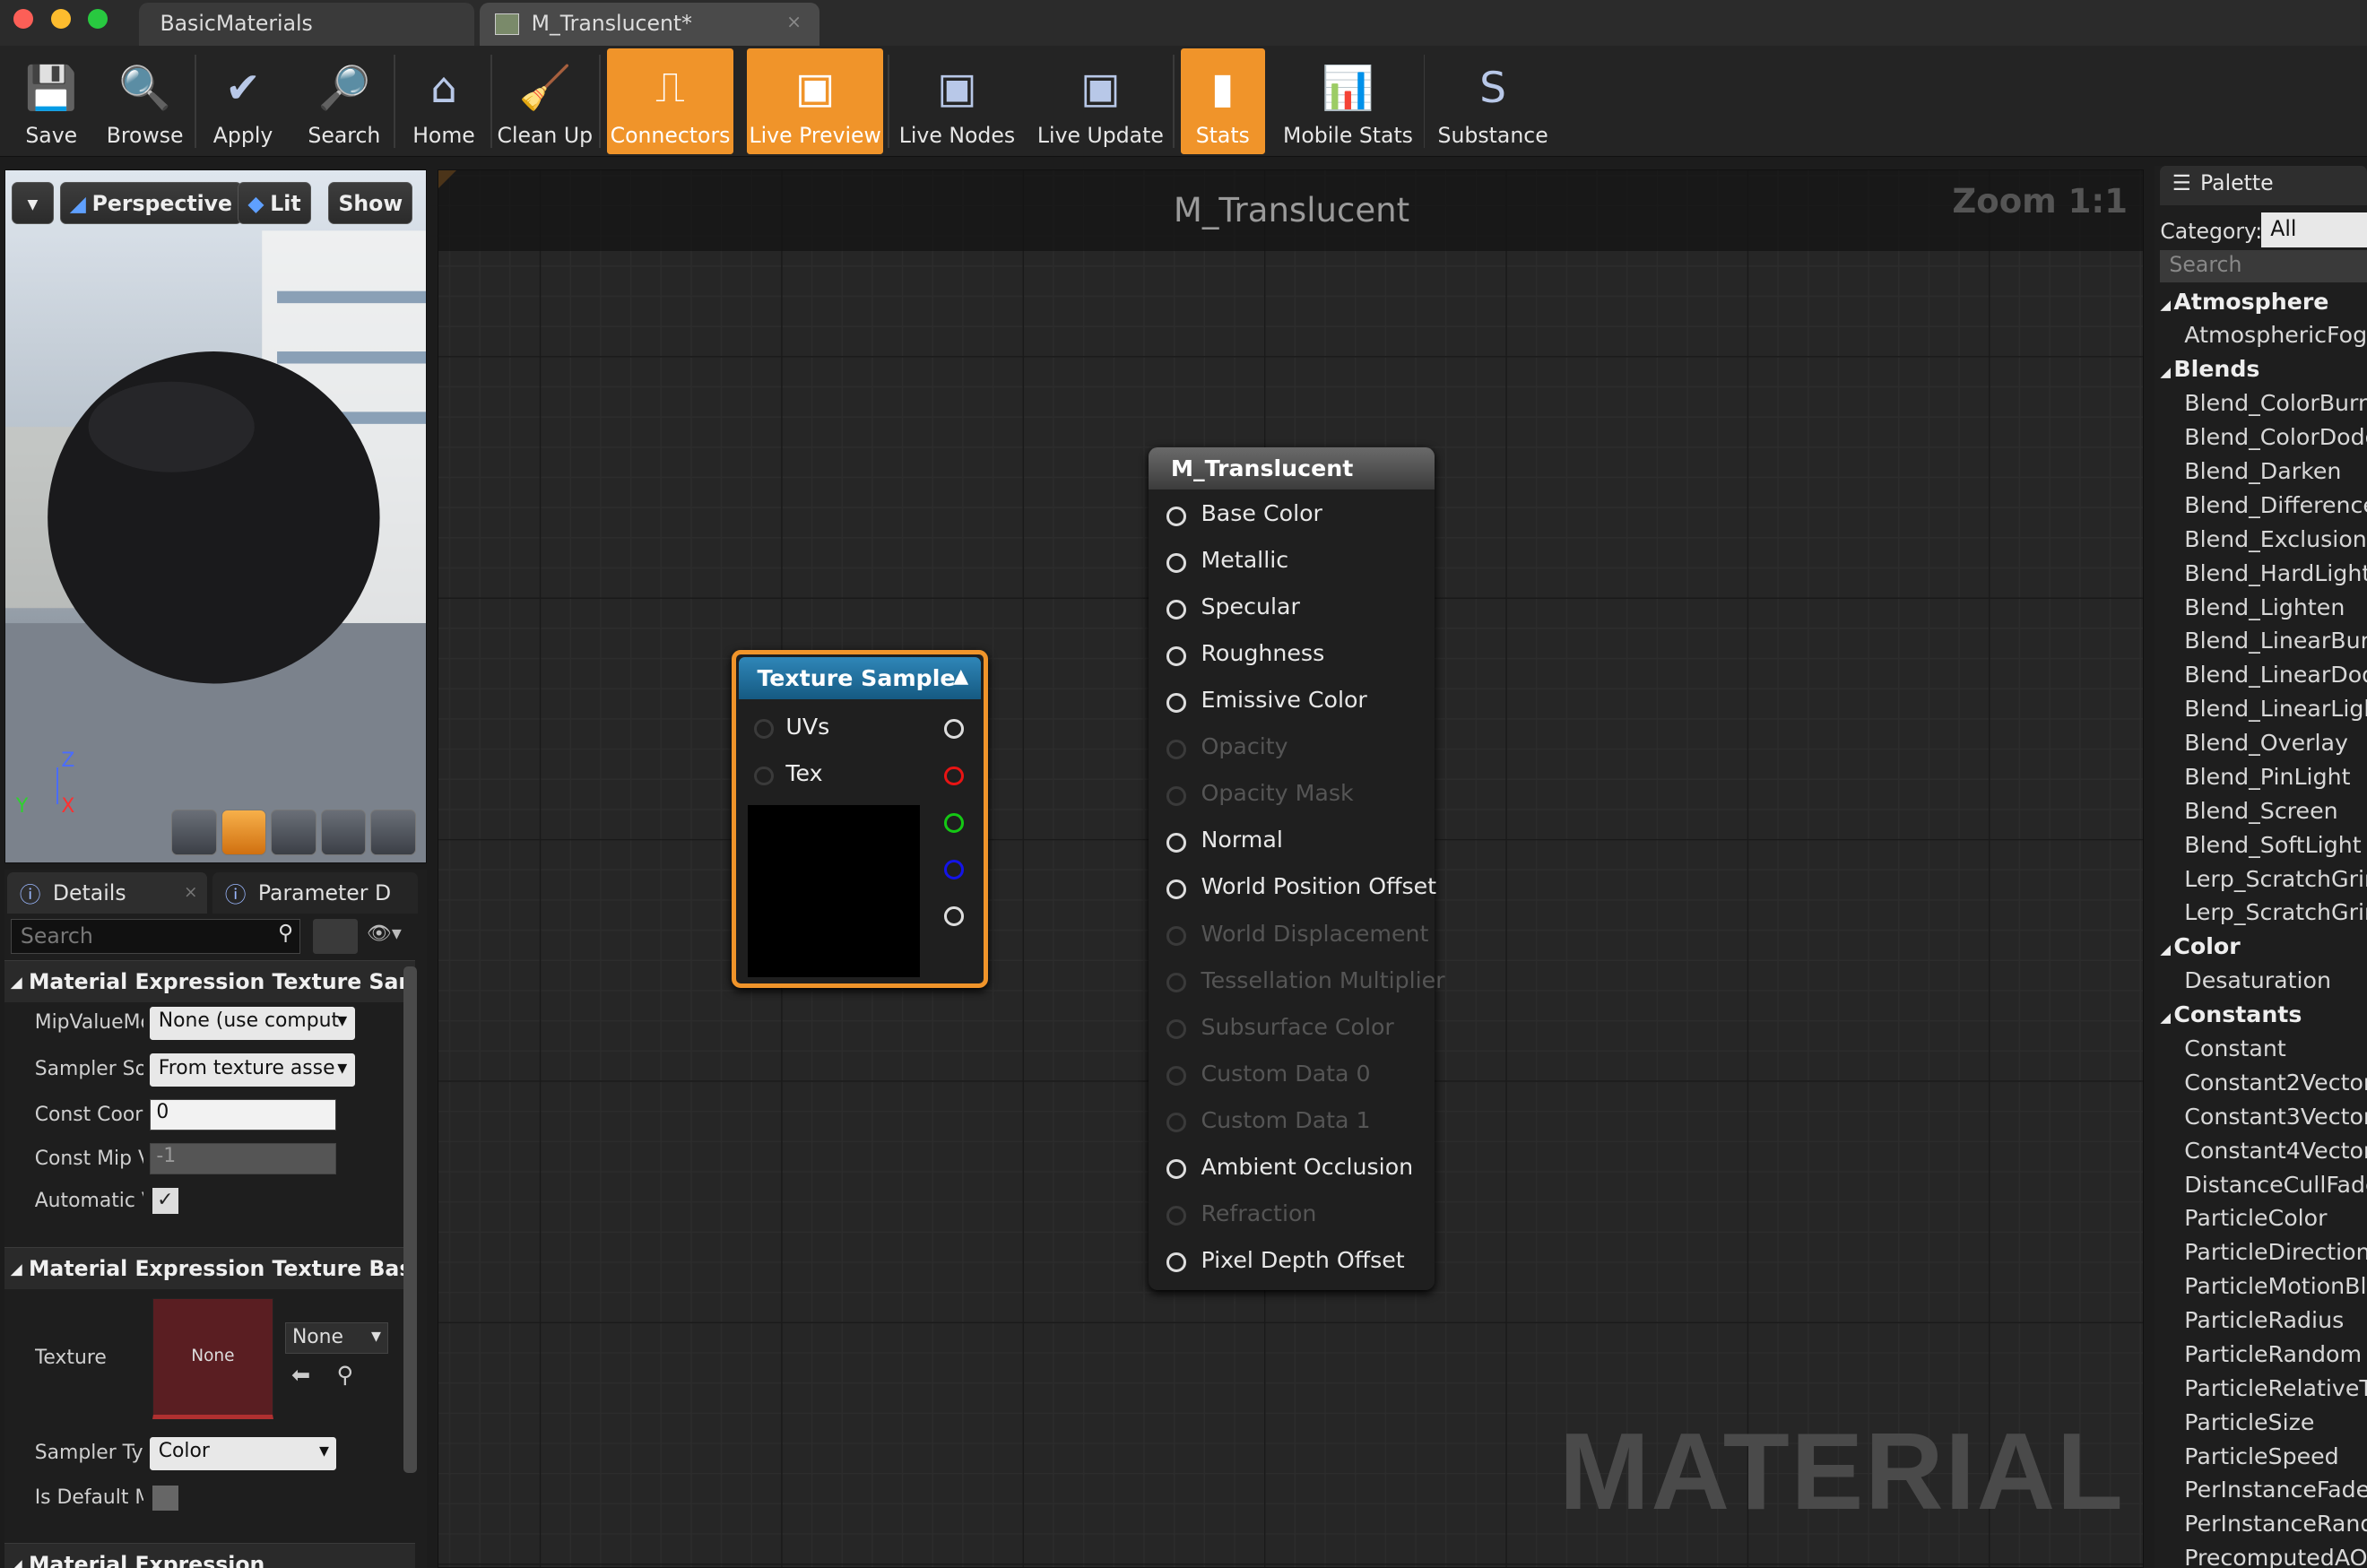  What do you see at coordinates (2266, 743) in the screenshot?
I see `palette-item-blend-overlay: Blend_Overlay` at bounding box center [2266, 743].